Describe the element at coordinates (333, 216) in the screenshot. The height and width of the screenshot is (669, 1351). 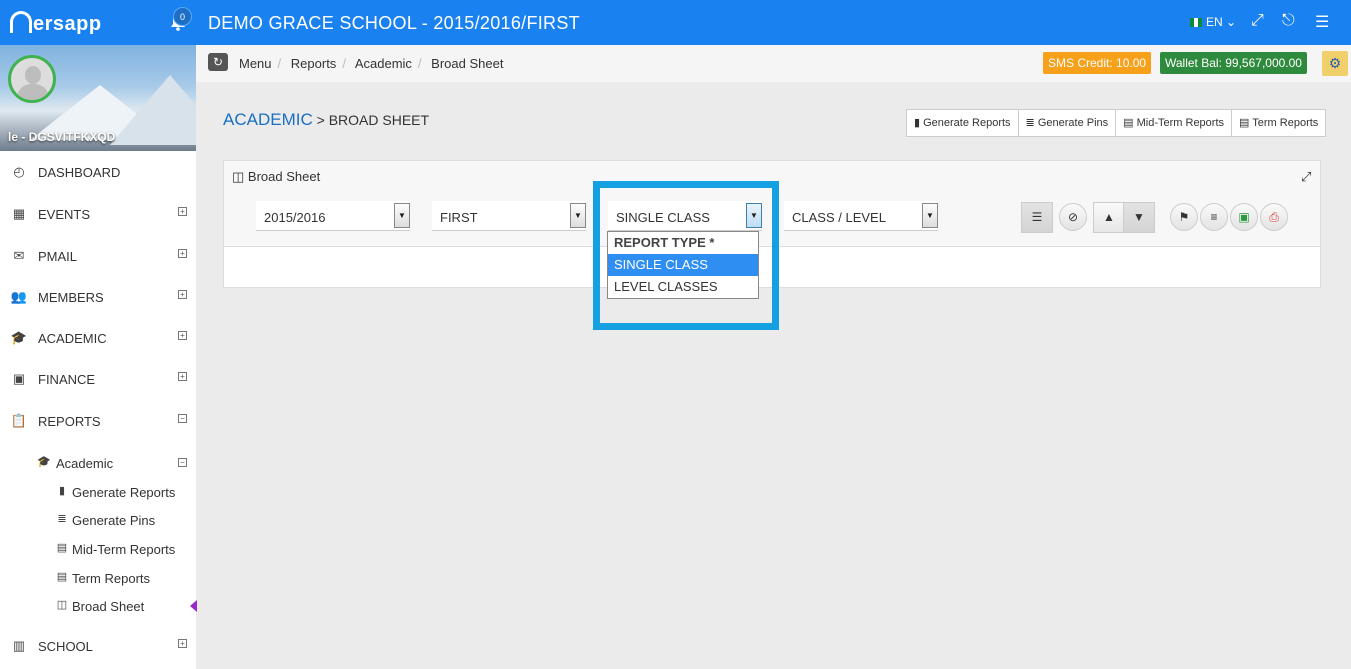
I see `session-select: 2015/2016 ▼` at that location.